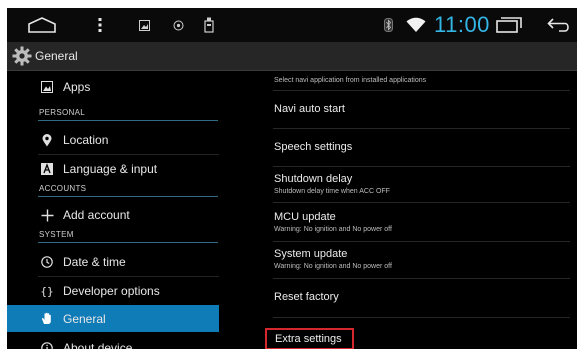 Image resolution: width=584 pixels, height=349 pixels. What do you see at coordinates (509, 25) in the screenshot?
I see `recent-apps-icon` at bounding box center [509, 25].